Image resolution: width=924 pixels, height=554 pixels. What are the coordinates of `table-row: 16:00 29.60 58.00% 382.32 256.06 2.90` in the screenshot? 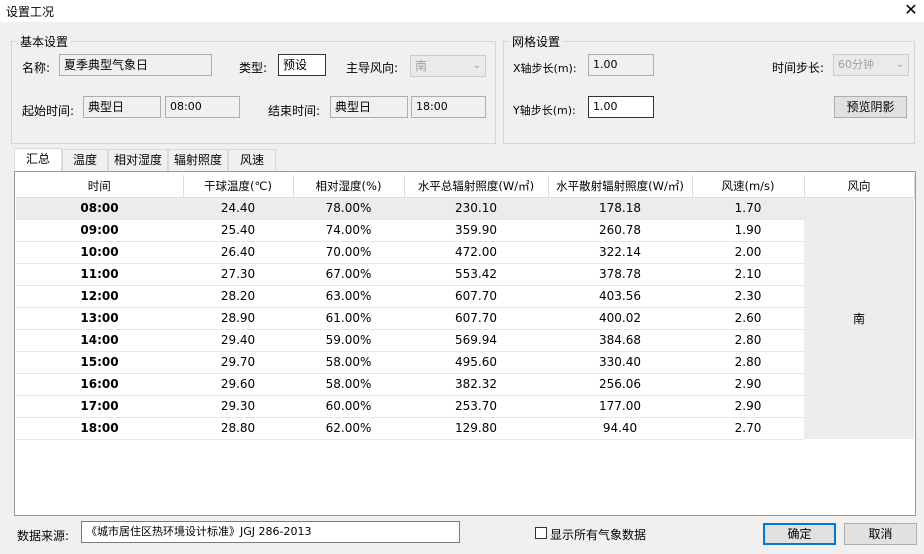 It's located at (465, 384).